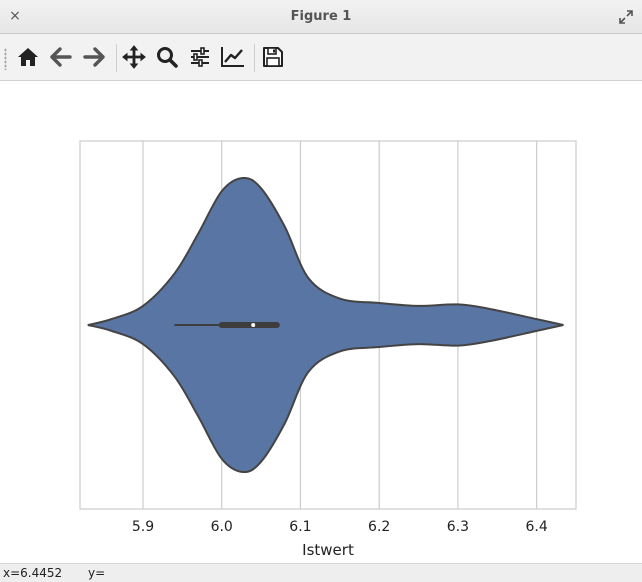  I want to click on move-icon, so click(134, 57).